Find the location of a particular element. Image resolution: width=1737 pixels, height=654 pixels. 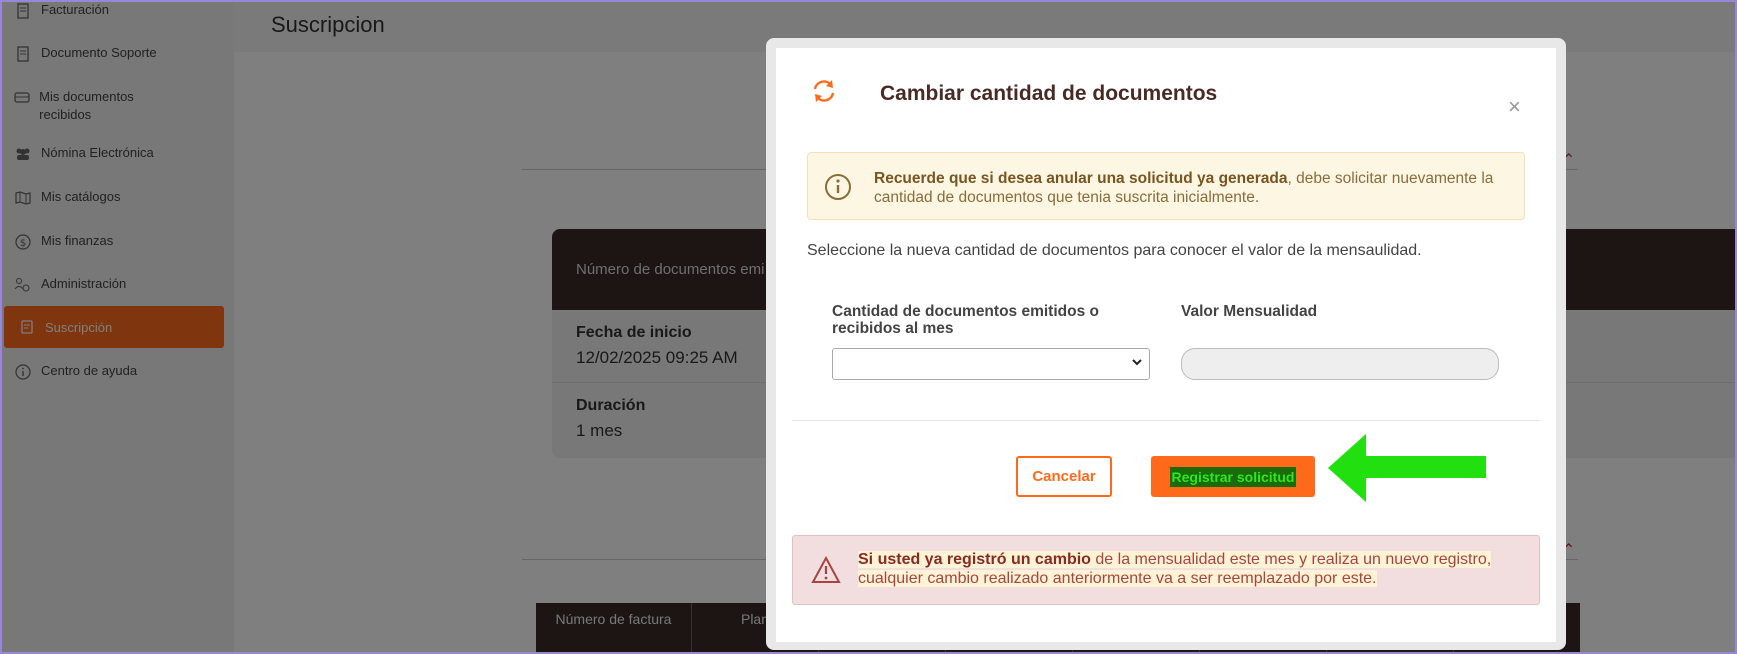

cancel-button: Cancelar is located at coordinates (1064, 476).